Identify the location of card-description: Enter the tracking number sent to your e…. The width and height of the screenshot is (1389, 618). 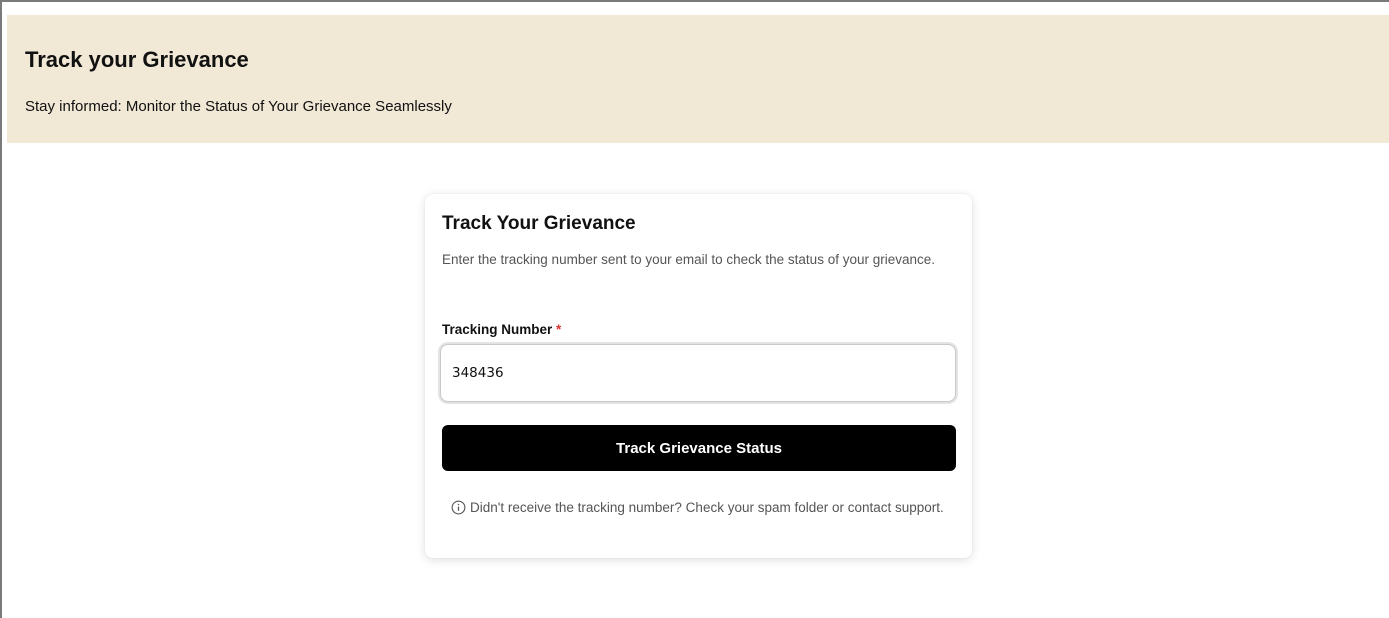
(689, 259).